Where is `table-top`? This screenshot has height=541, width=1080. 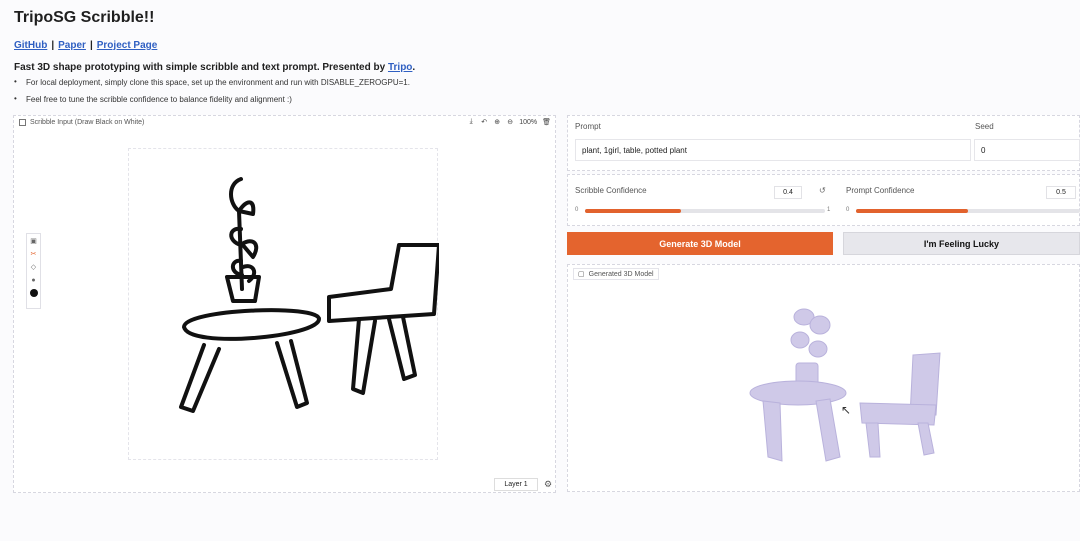 table-top is located at coordinates (251, 324).